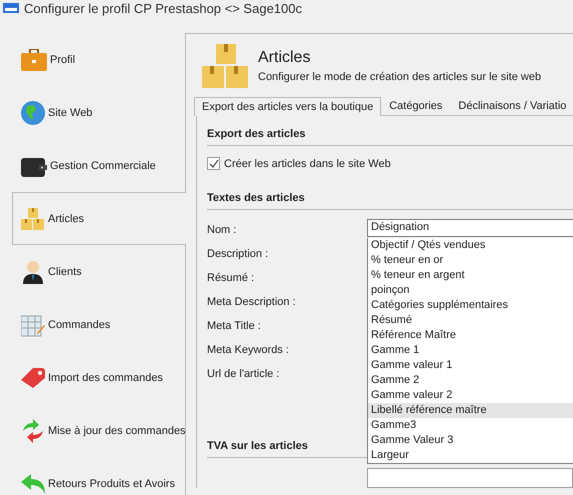 Image resolution: width=573 pixels, height=495 pixels. What do you see at coordinates (213, 163) in the screenshot?
I see `checkbox` at bounding box center [213, 163].